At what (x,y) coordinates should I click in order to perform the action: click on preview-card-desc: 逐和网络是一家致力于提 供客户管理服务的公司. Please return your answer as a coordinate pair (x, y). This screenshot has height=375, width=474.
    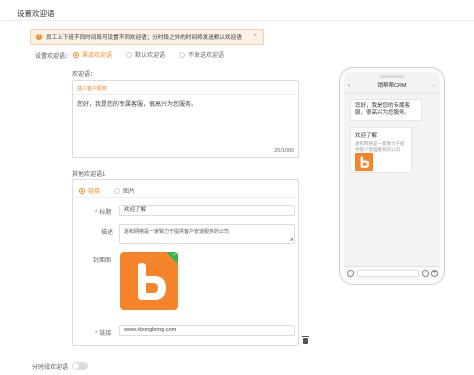
    Looking at the image, I should click on (380, 146).